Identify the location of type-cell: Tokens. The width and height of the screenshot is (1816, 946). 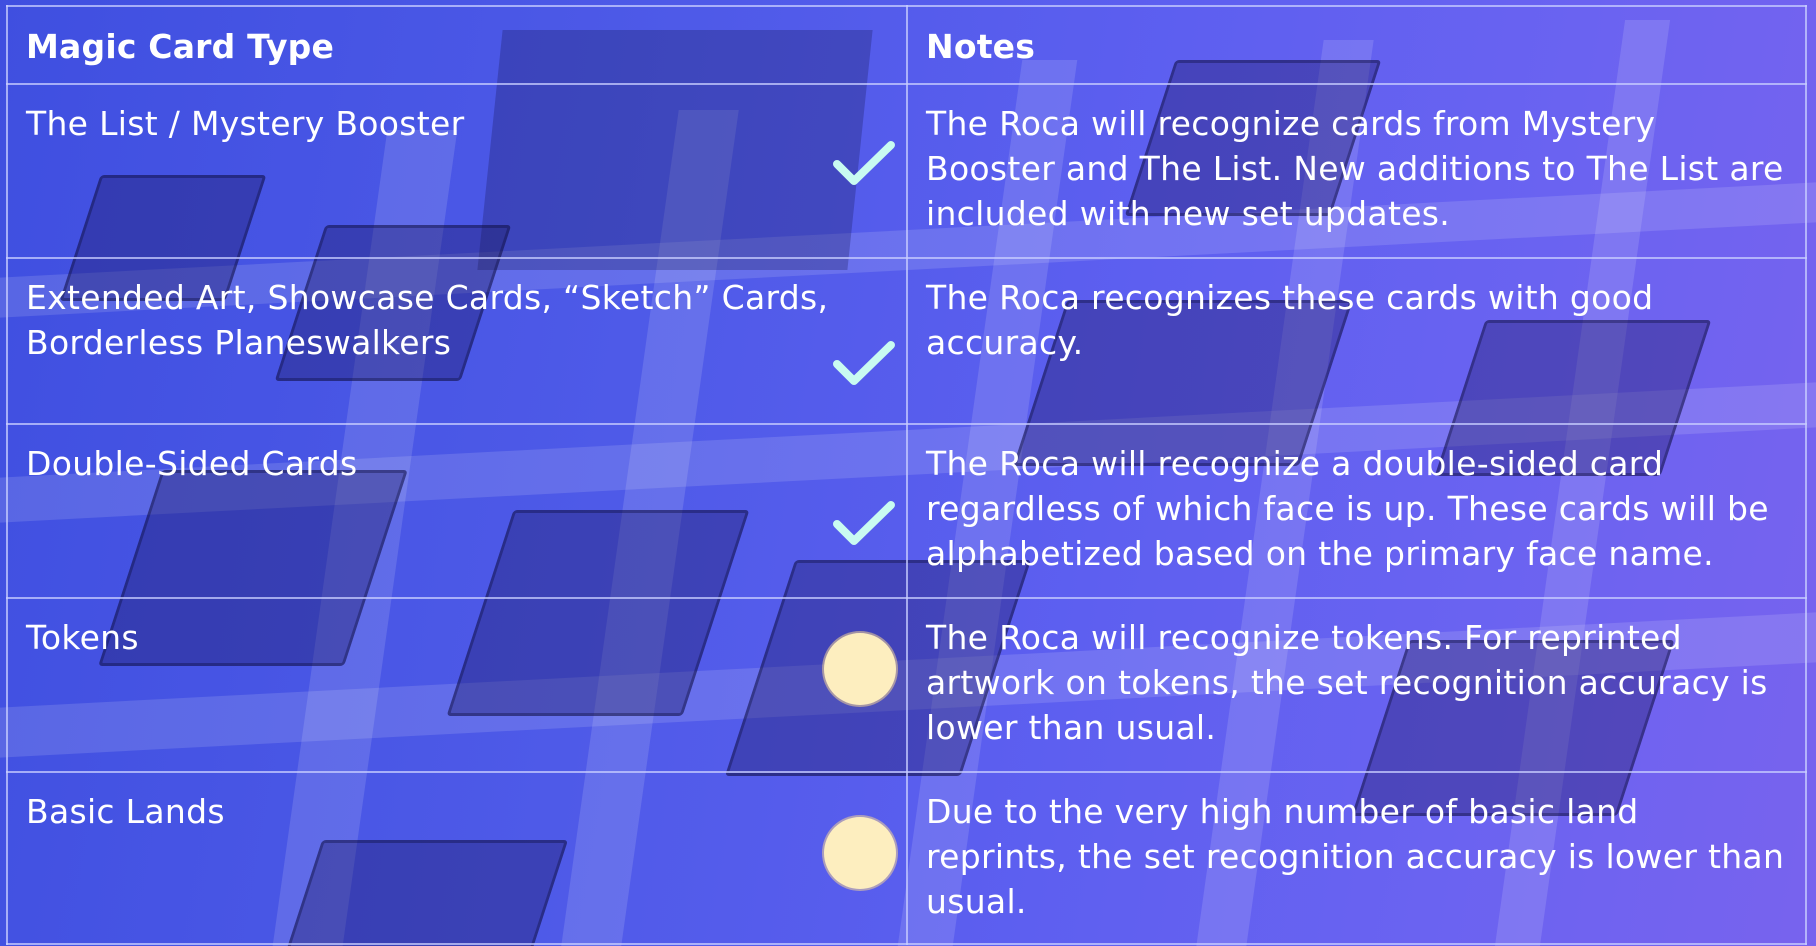
(457, 685).